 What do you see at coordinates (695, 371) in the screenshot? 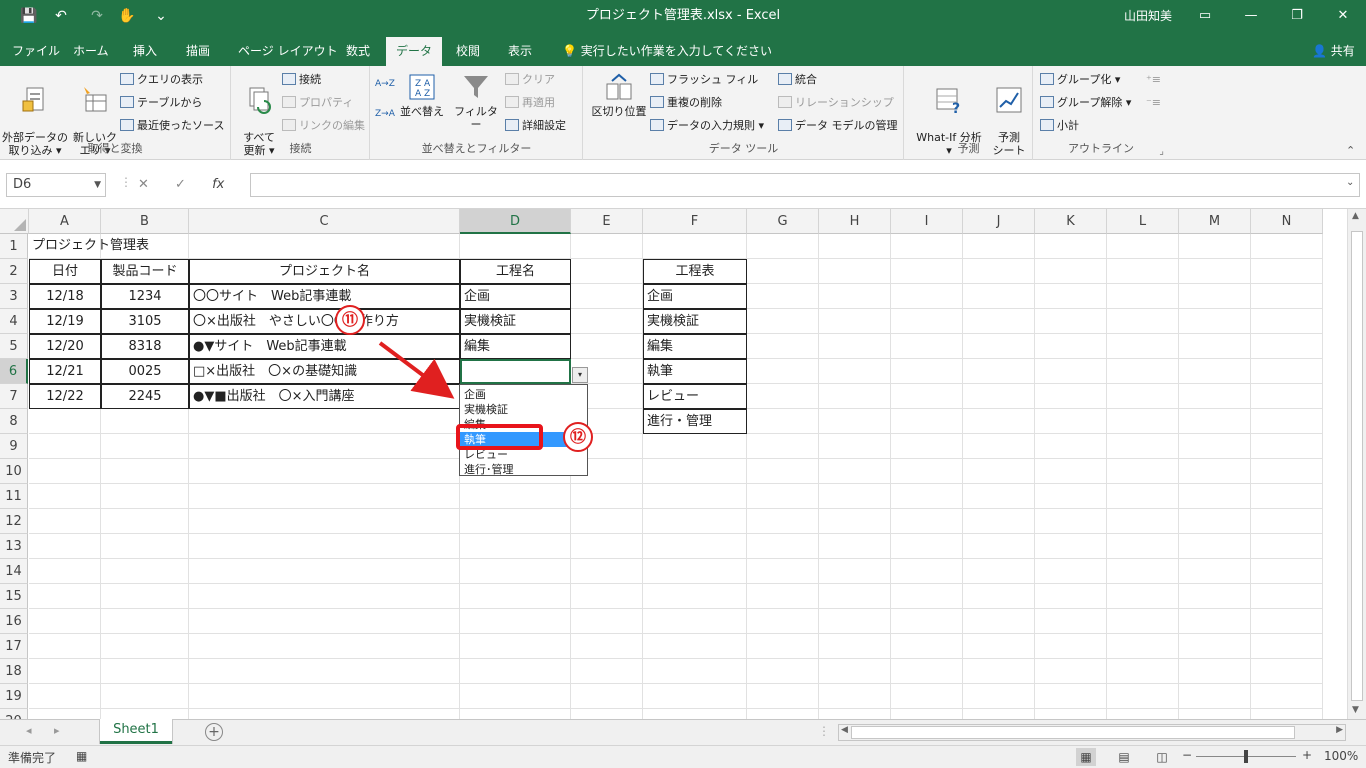
I see `process-list-cell: 執筆` at bounding box center [695, 371].